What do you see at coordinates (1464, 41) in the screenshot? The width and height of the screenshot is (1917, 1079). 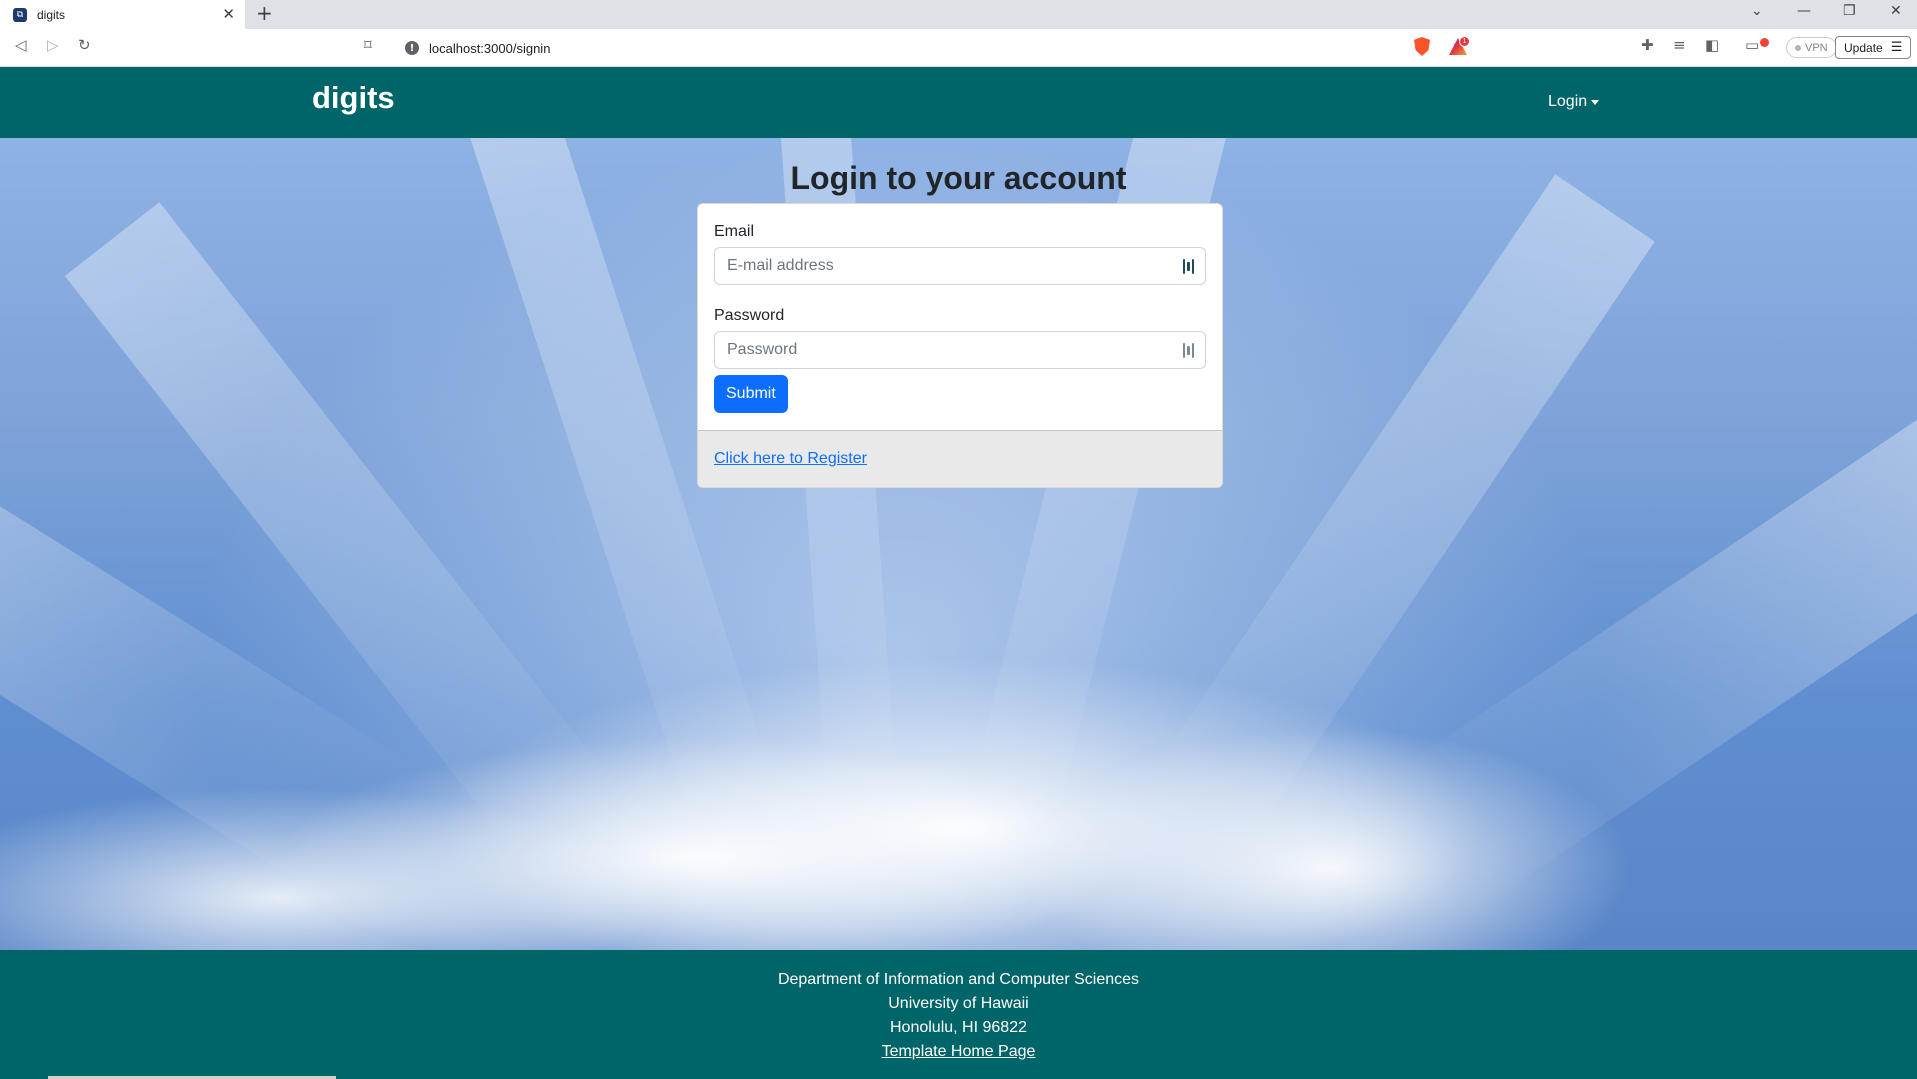 I see `rewards-badge: 1` at bounding box center [1464, 41].